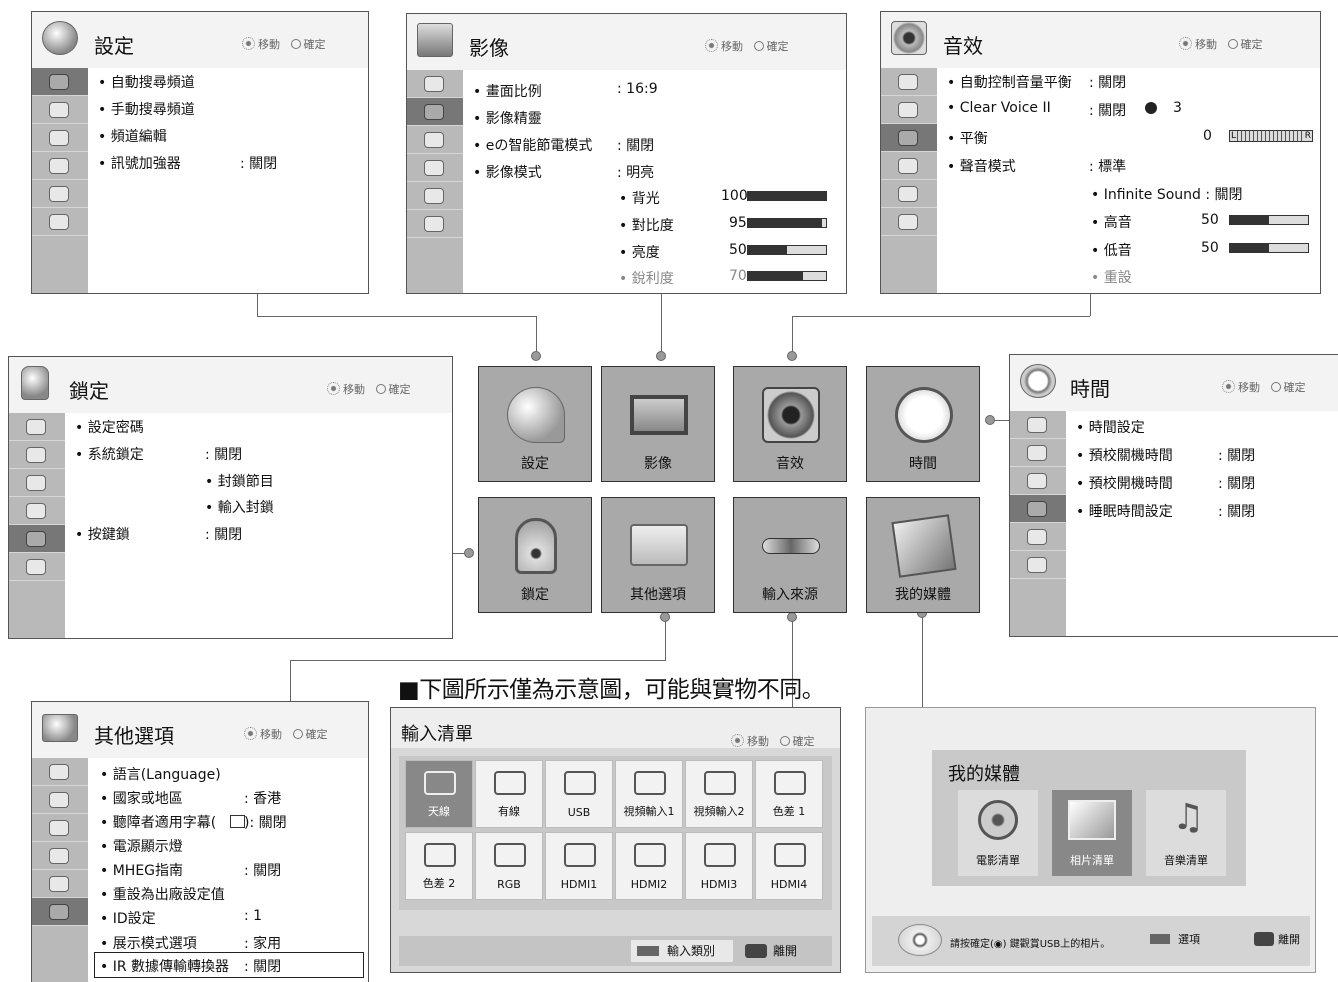 This screenshot has height=982, width=1338. Describe the element at coordinates (146, 82) in the screenshot. I see `menu-item: • 自動搜尋頻道` at that location.